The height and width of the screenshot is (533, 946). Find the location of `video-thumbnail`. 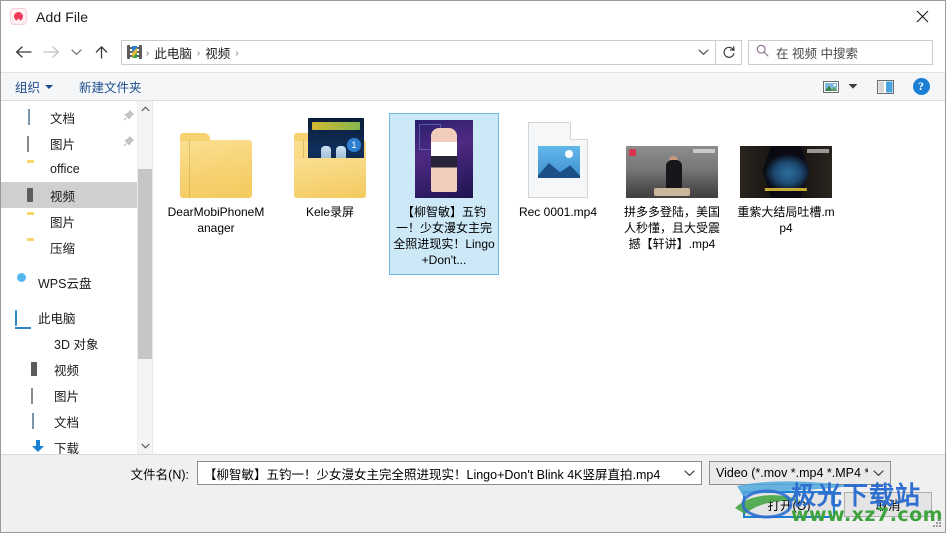

video-thumbnail is located at coordinates (672, 158).